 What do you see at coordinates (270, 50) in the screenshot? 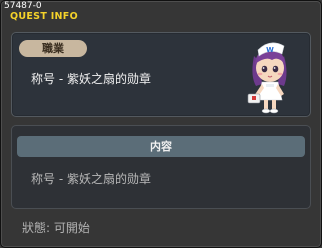
I see `svg-text: W` at bounding box center [270, 50].